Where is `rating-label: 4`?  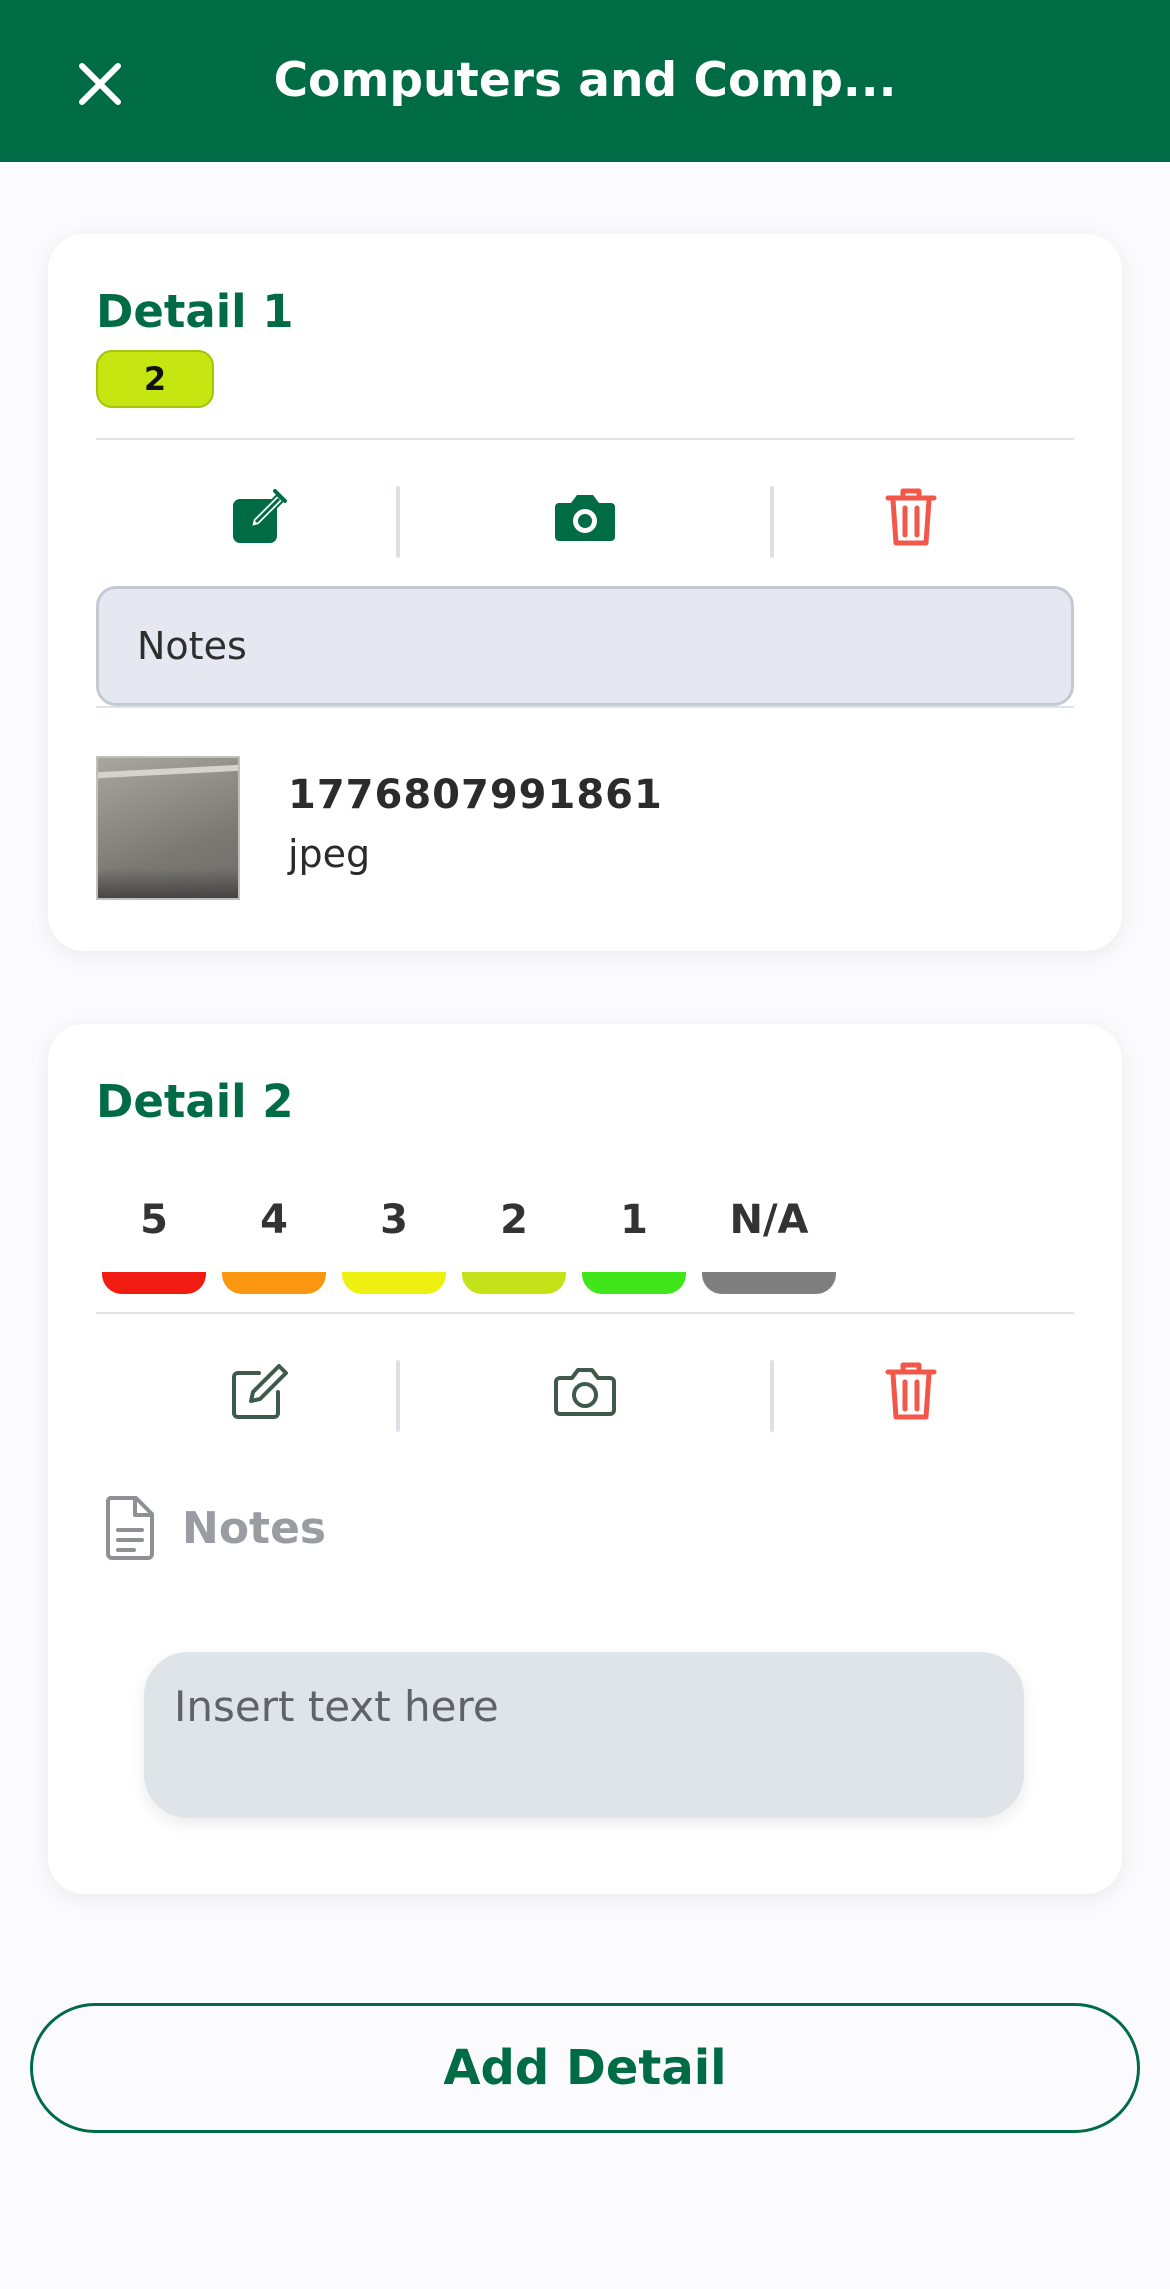 rating-label: 4 is located at coordinates (274, 1220).